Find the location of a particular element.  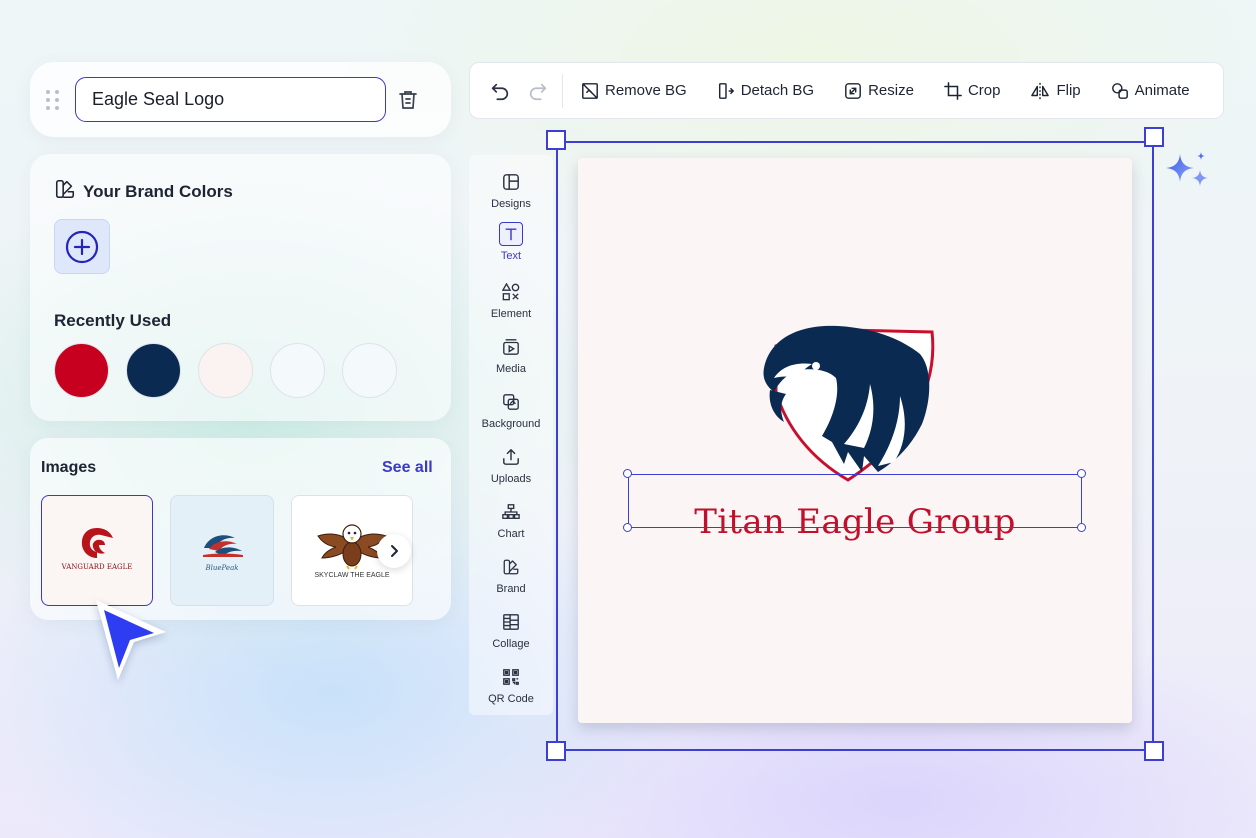

animate-button: Animate is located at coordinates (1150, 91).